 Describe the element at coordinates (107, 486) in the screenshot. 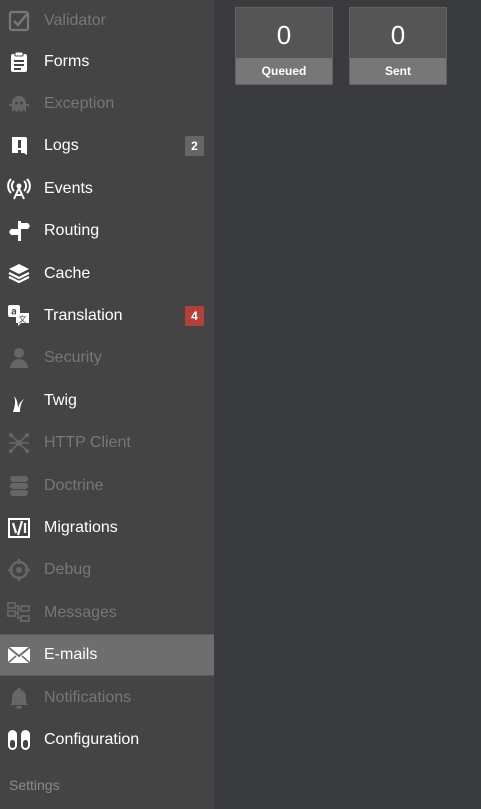

I see `sidebar-item-doctrine: Doctrine` at that location.